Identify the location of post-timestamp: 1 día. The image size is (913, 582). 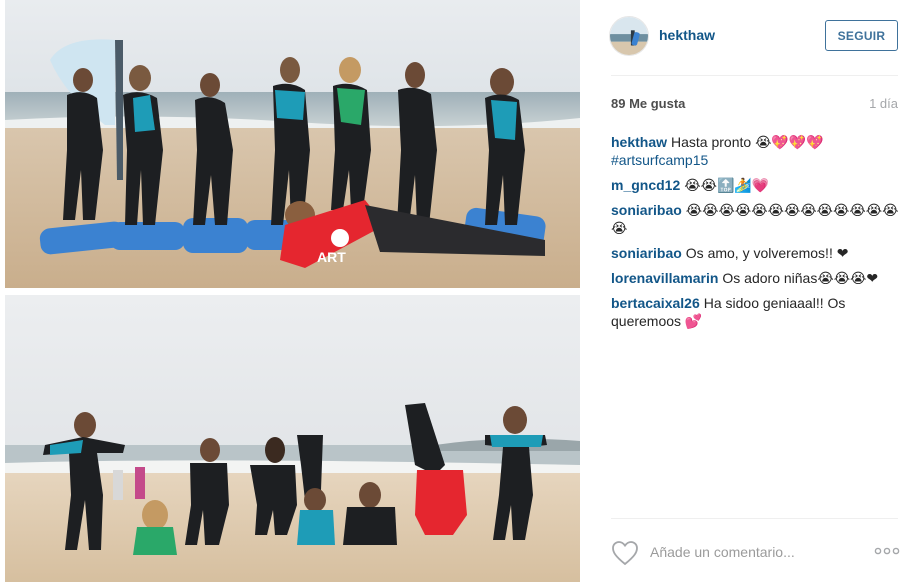
(883, 103).